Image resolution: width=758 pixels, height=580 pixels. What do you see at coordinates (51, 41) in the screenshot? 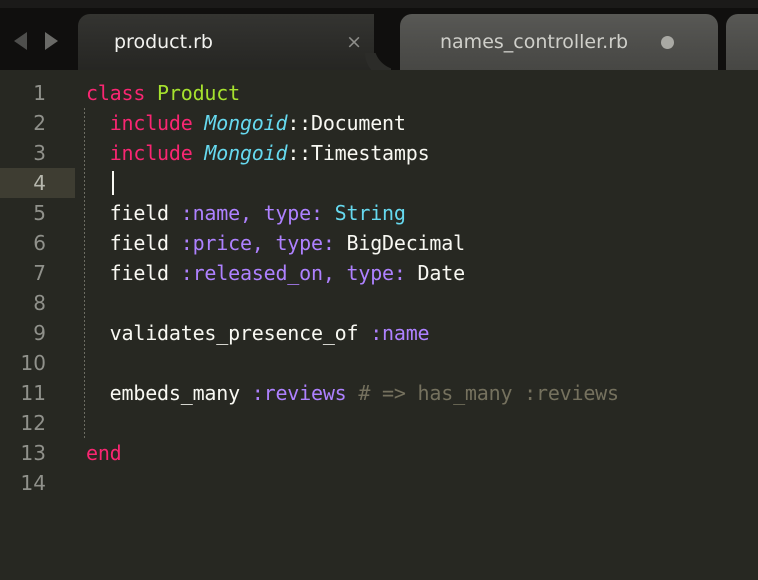
I see `arrow-right-icon` at bounding box center [51, 41].